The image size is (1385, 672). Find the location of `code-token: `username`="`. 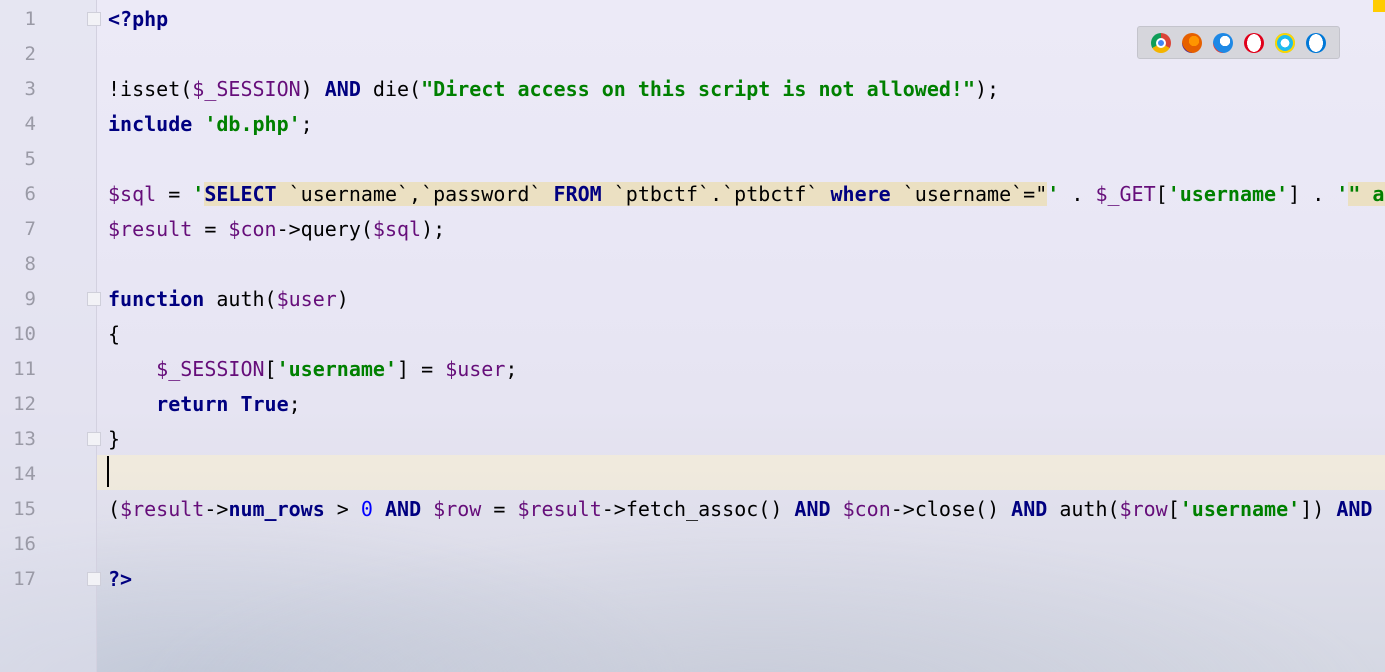

code-token: `username`=" is located at coordinates (969, 194).